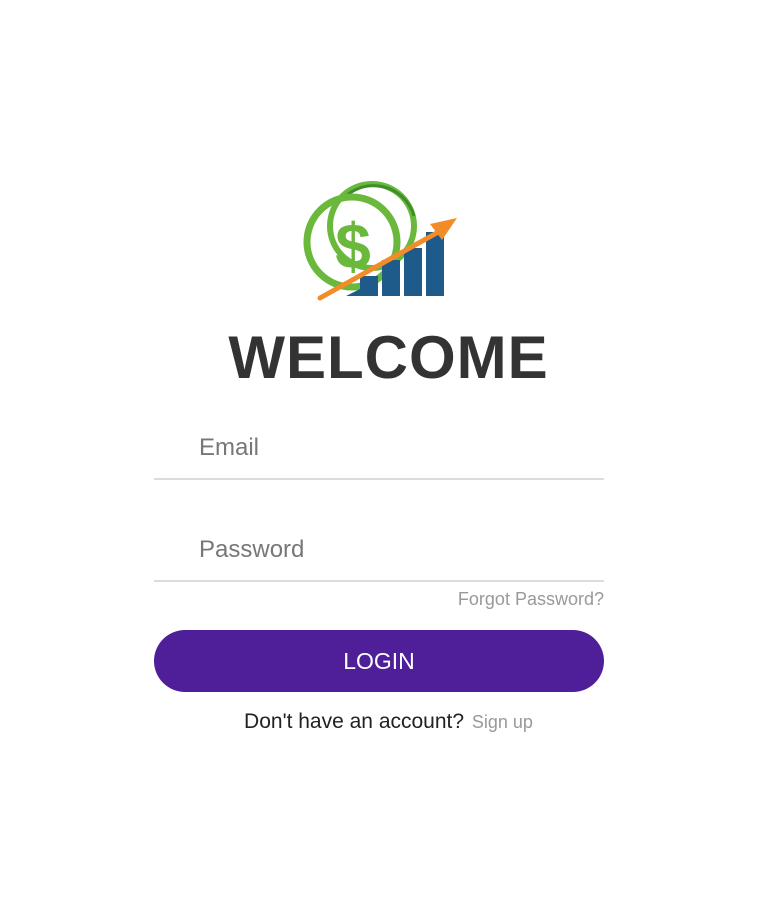  I want to click on email-field, so click(399, 448).